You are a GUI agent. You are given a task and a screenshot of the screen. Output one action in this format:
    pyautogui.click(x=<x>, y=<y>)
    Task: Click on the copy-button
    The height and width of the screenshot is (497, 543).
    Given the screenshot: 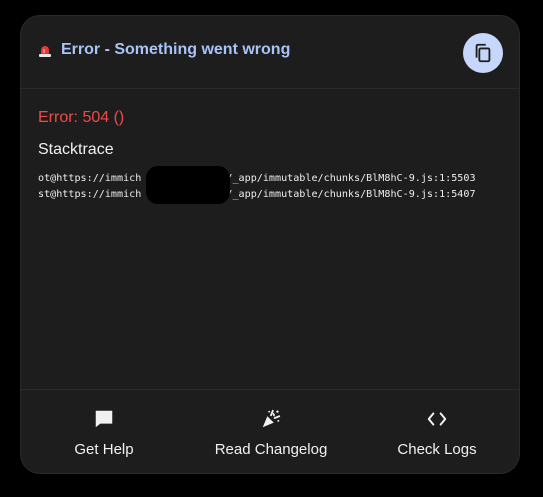 What is the action you would take?
    pyautogui.click(x=483, y=53)
    